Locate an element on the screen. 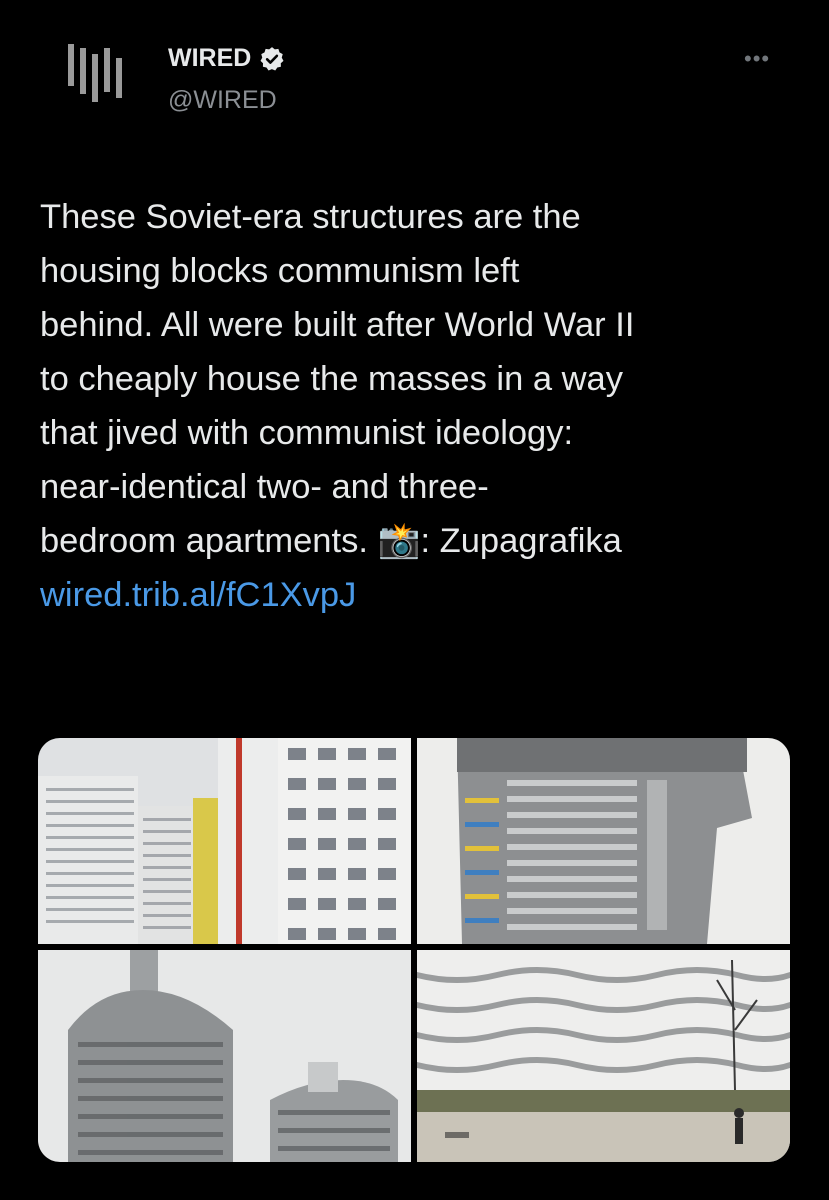 Image resolution: width=829 pixels, height=1200 pixels. verified-badge-icon is located at coordinates (272, 58).